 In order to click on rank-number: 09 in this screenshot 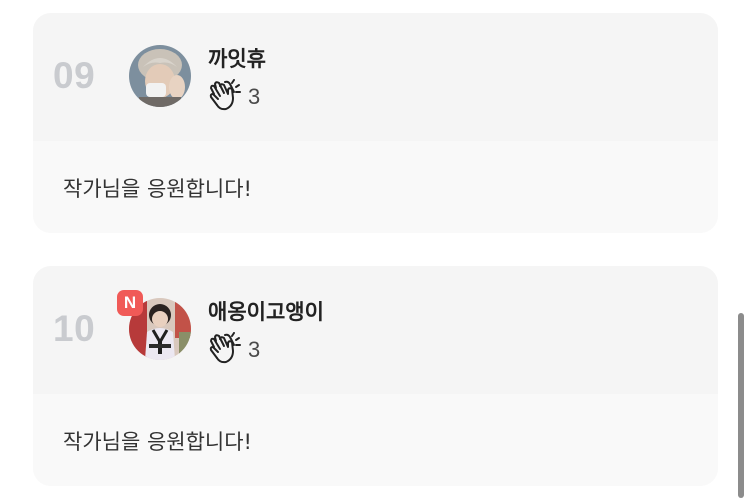, I will do `click(74, 75)`.